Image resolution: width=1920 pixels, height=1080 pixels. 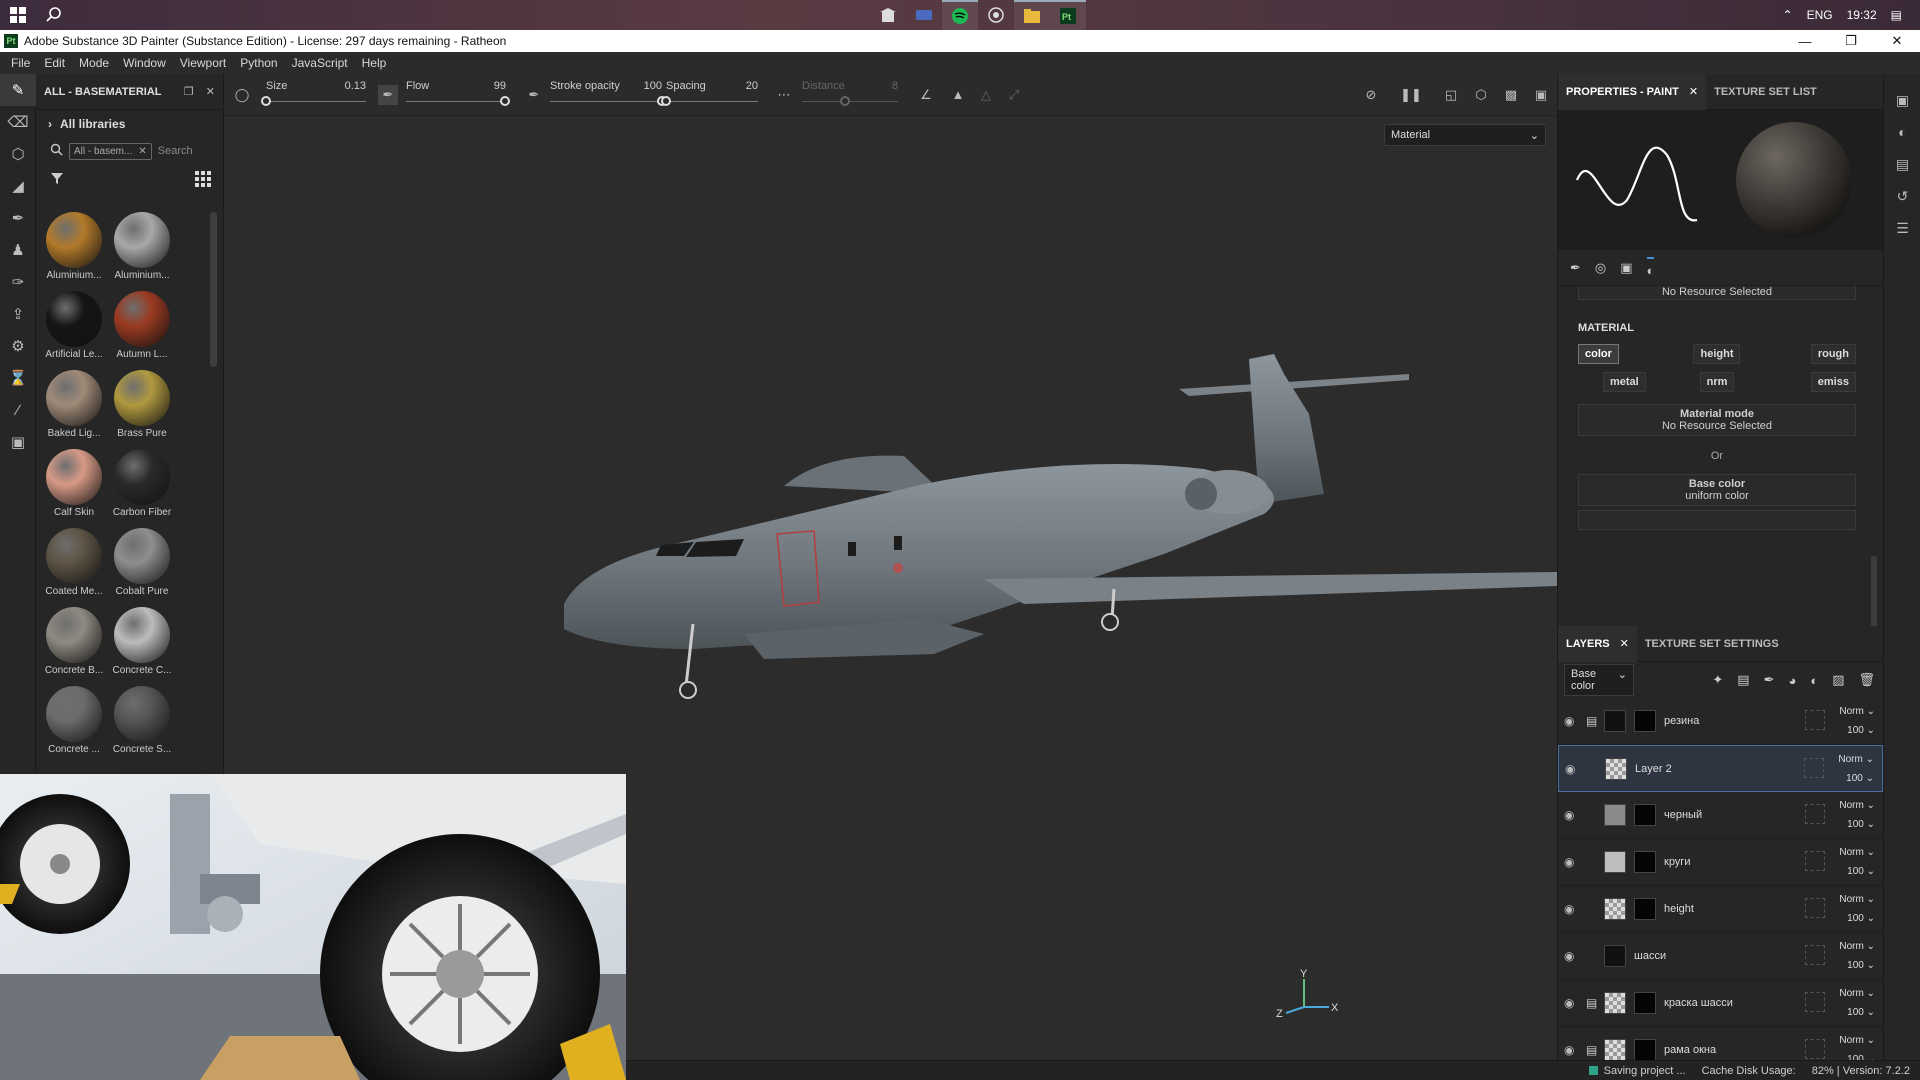 What do you see at coordinates (18, 282) in the screenshot?
I see `color-picker-icon: ✑` at bounding box center [18, 282].